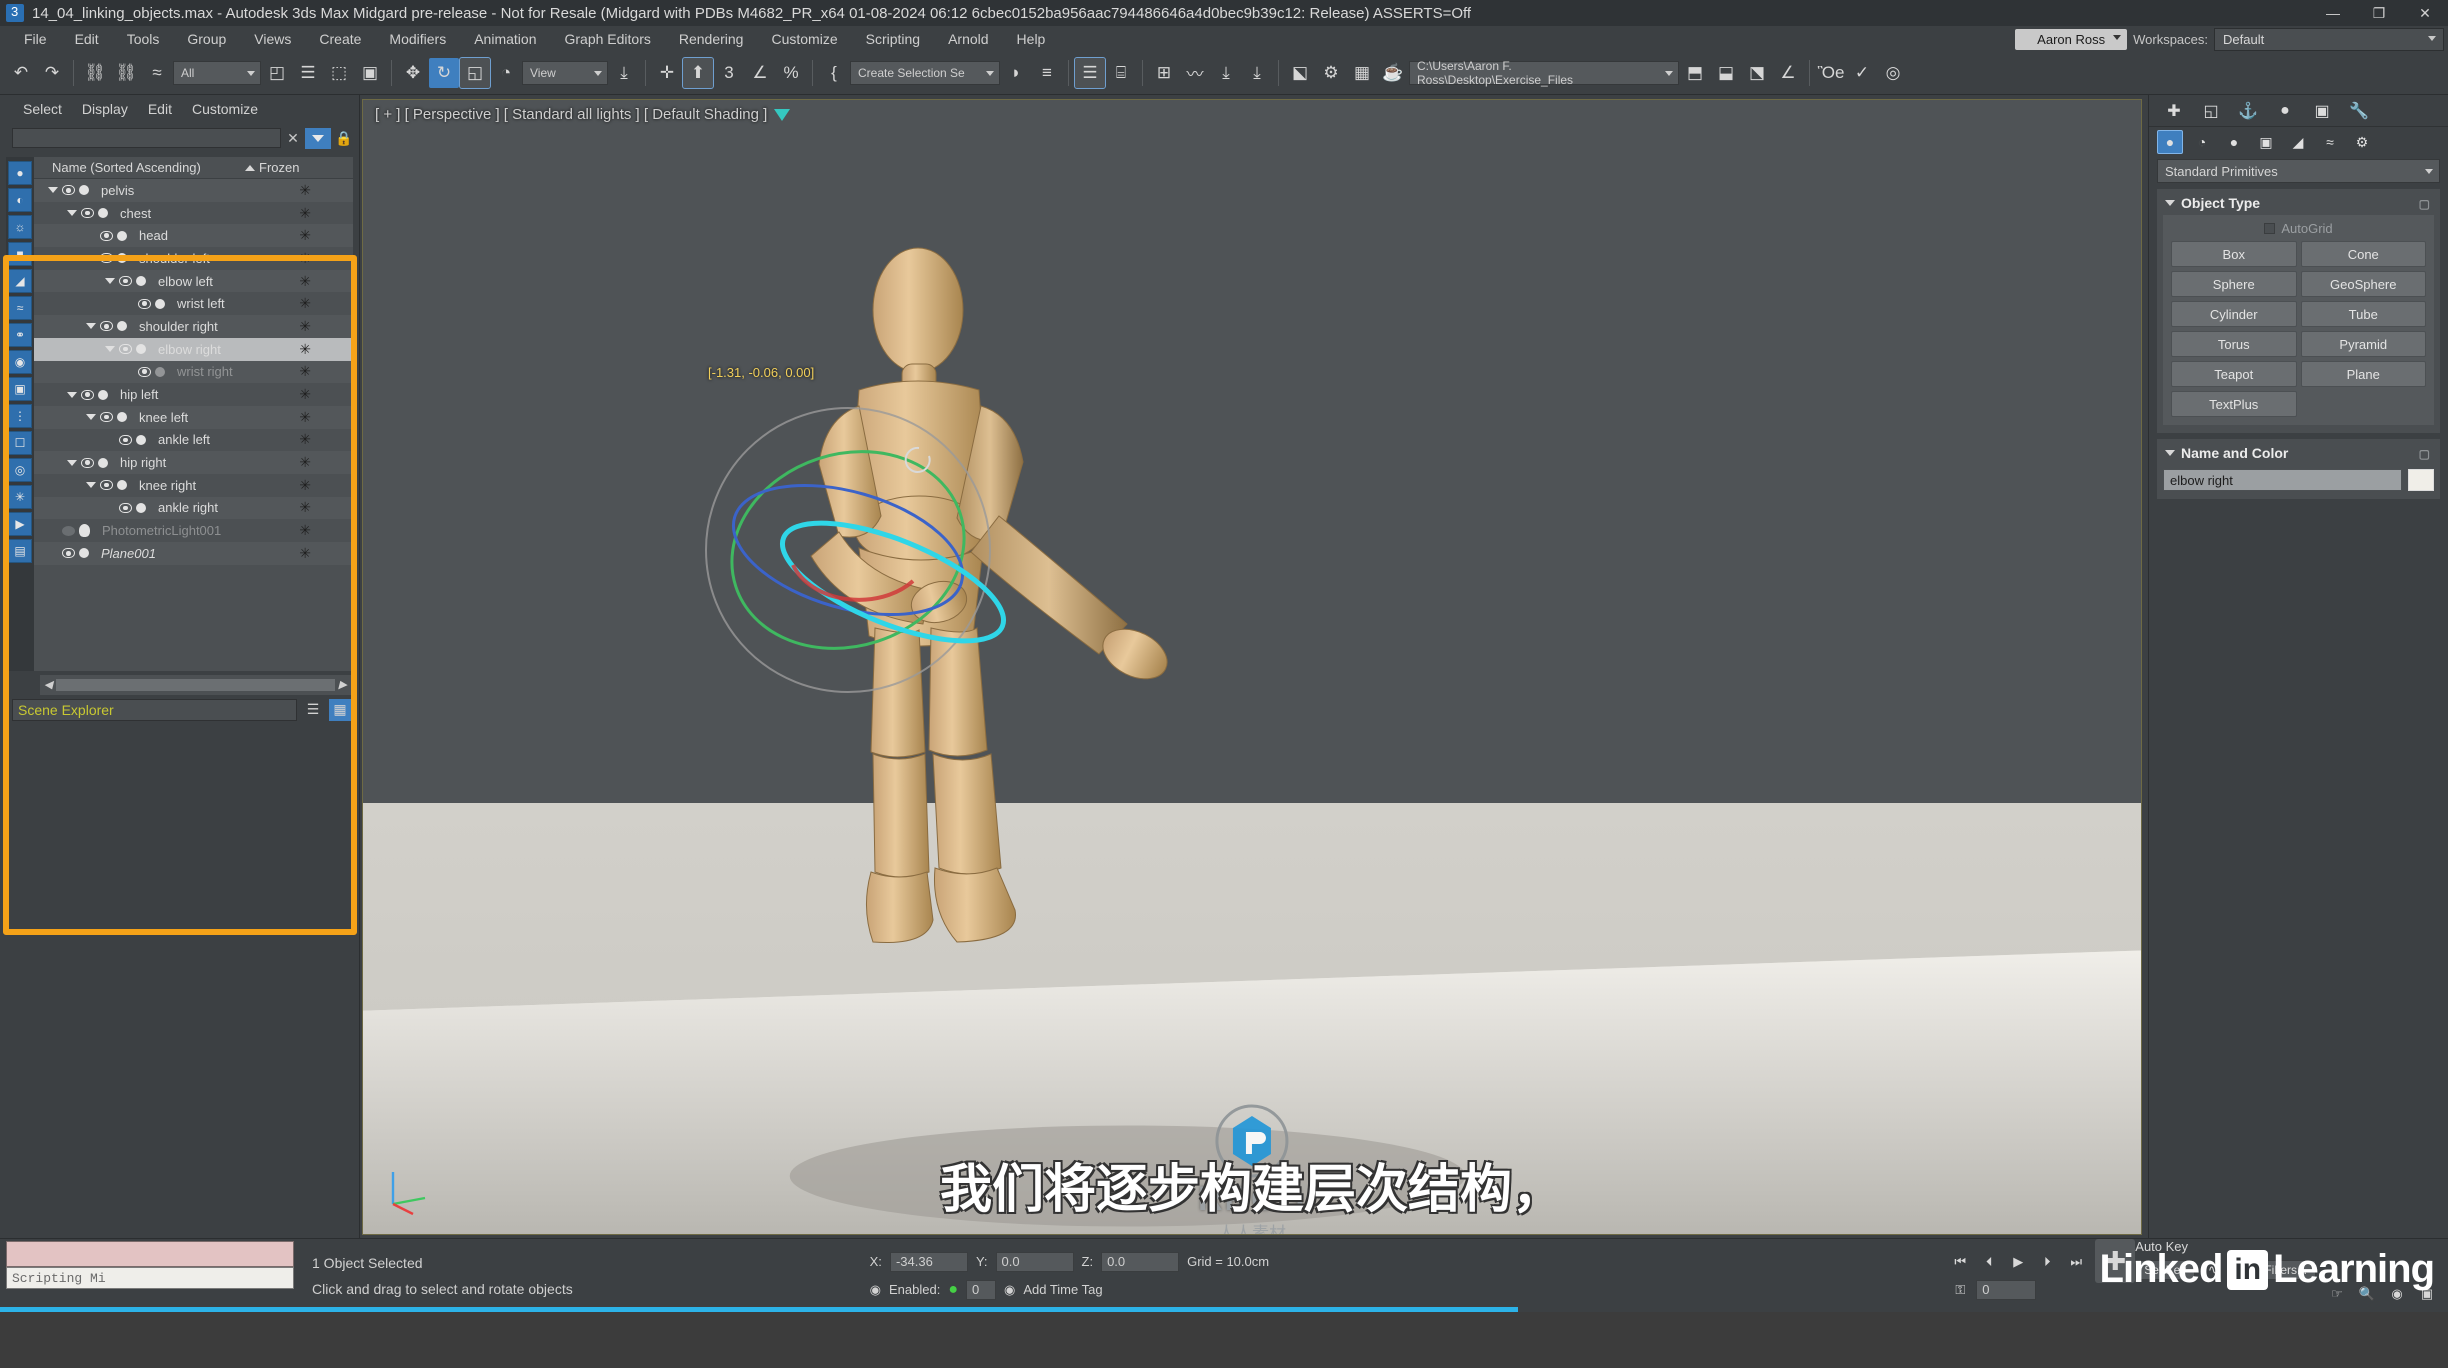  What do you see at coordinates (340, 709) in the screenshot?
I see `scene-explorer-toggle-icon: ▦` at bounding box center [340, 709].